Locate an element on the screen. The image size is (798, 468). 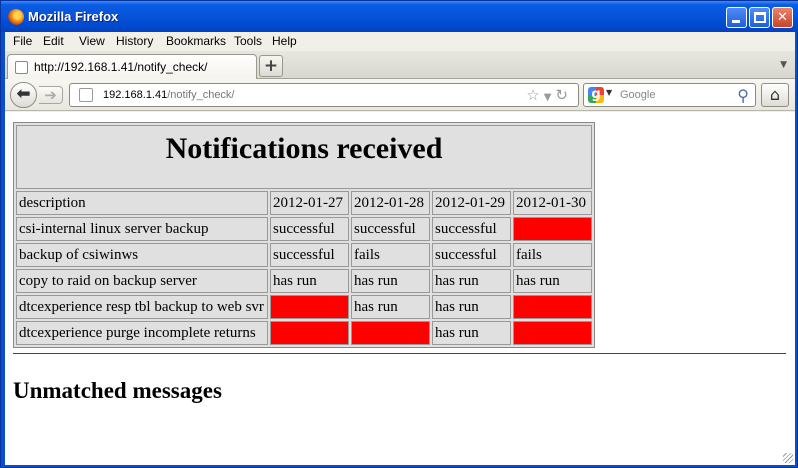
back-arrow-icon: ⬅ is located at coordinates (23, 94).